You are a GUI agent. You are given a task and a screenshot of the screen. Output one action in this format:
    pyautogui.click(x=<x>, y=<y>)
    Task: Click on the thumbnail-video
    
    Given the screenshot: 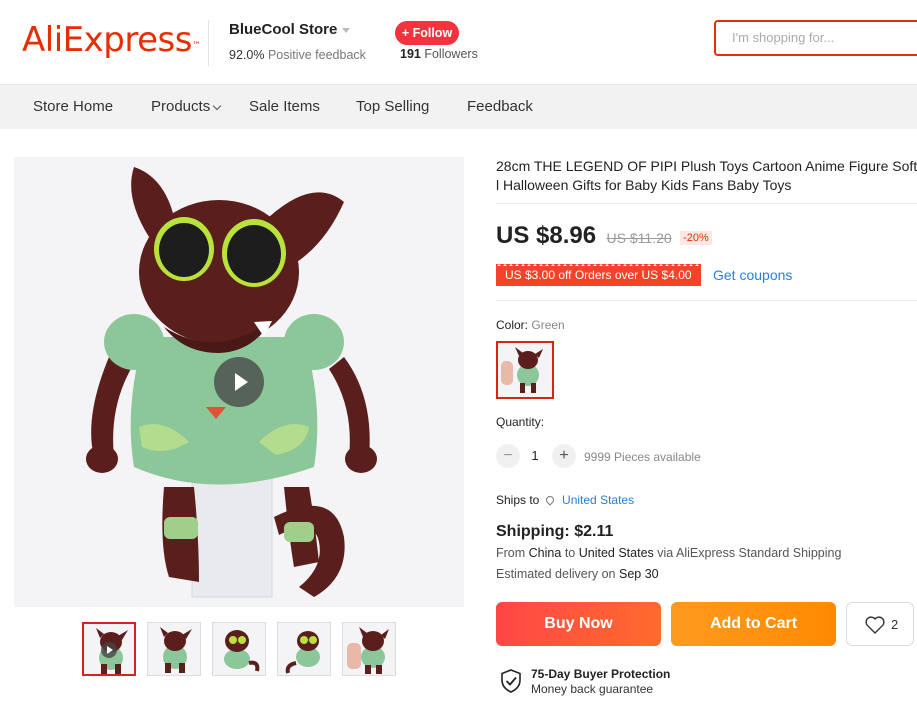 What is the action you would take?
    pyautogui.click(x=109, y=649)
    